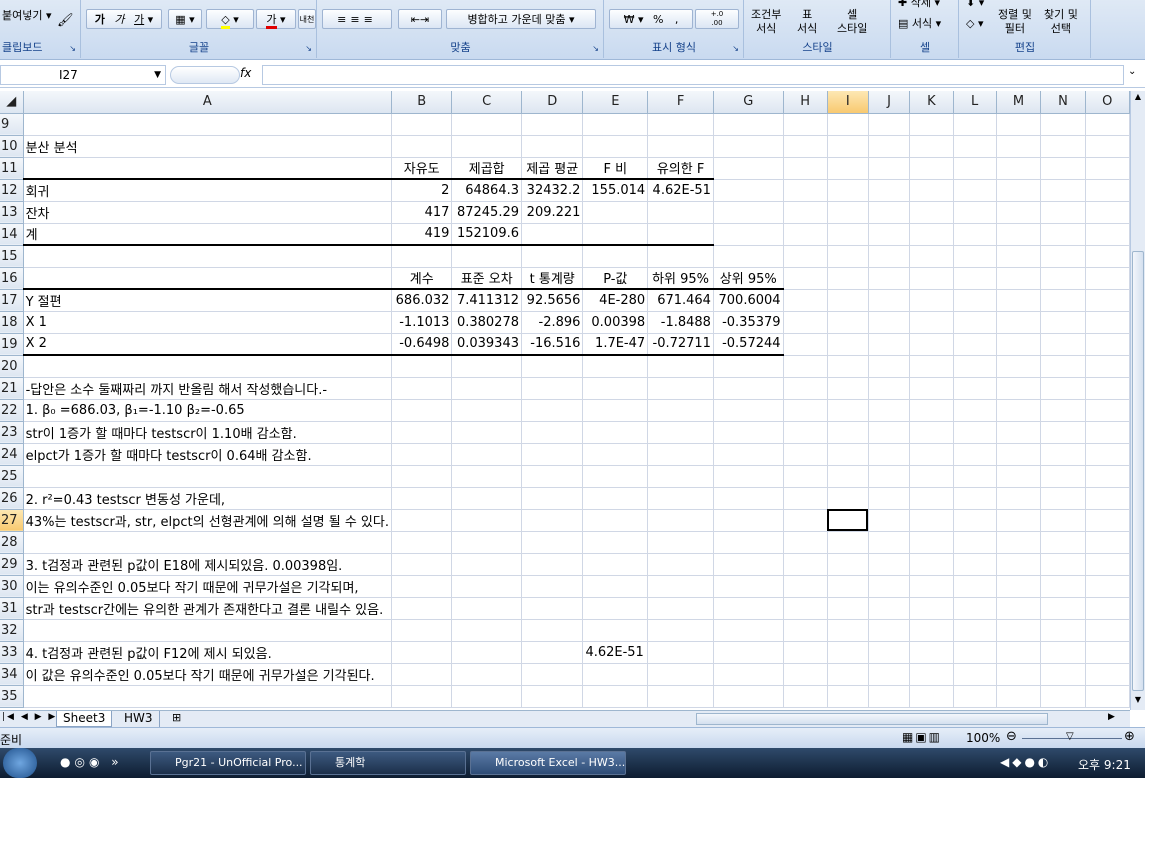 The width and height of the screenshot is (1152, 864). Describe the element at coordinates (552, 696) in the screenshot. I see `cell-d35` at that location.